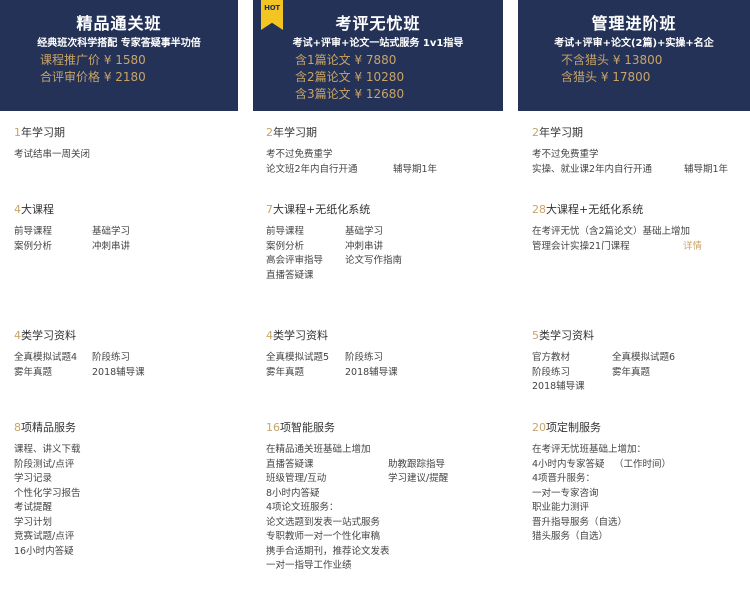 Image resolution: width=750 pixels, height=590 pixels. What do you see at coordinates (126, 494) in the screenshot?
I see `item-row: 个性化学习报告` at bounding box center [126, 494].